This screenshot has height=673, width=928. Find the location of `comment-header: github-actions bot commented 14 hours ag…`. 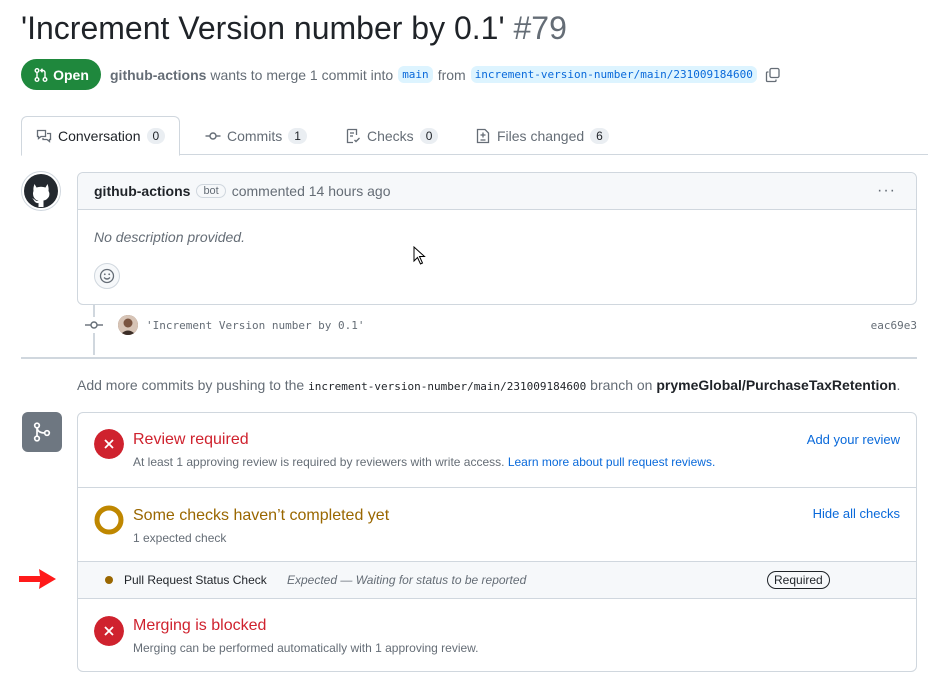

comment-header: github-actions bot commented 14 hours ag… is located at coordinates (497, 191).